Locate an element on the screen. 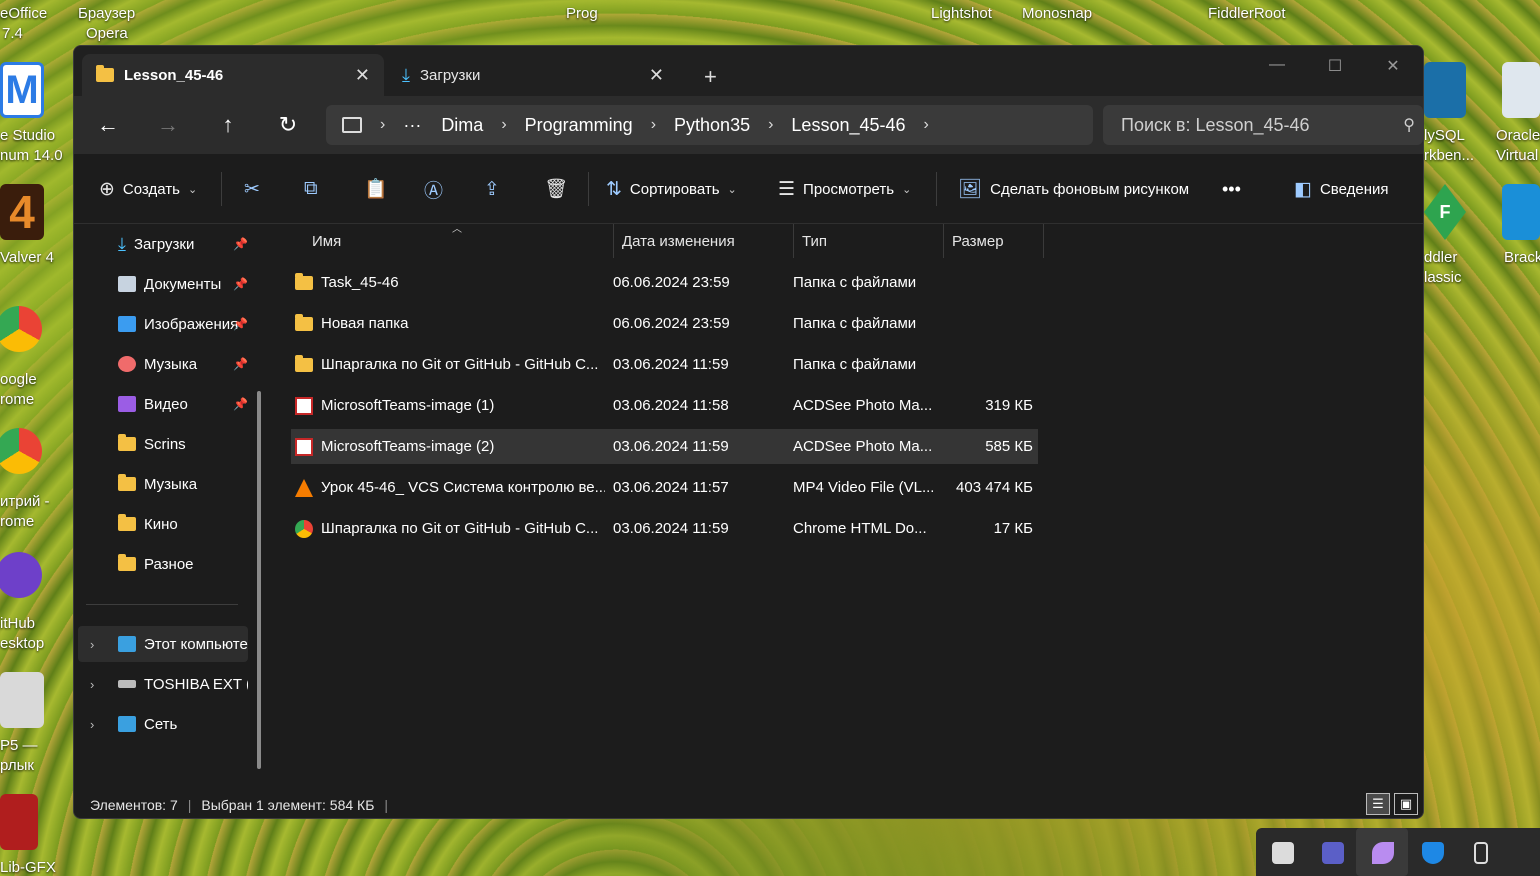 This screenshot has height=876, width=1540. sidebar-item-music-folder: Музыка is located at coordinates (166, 484).